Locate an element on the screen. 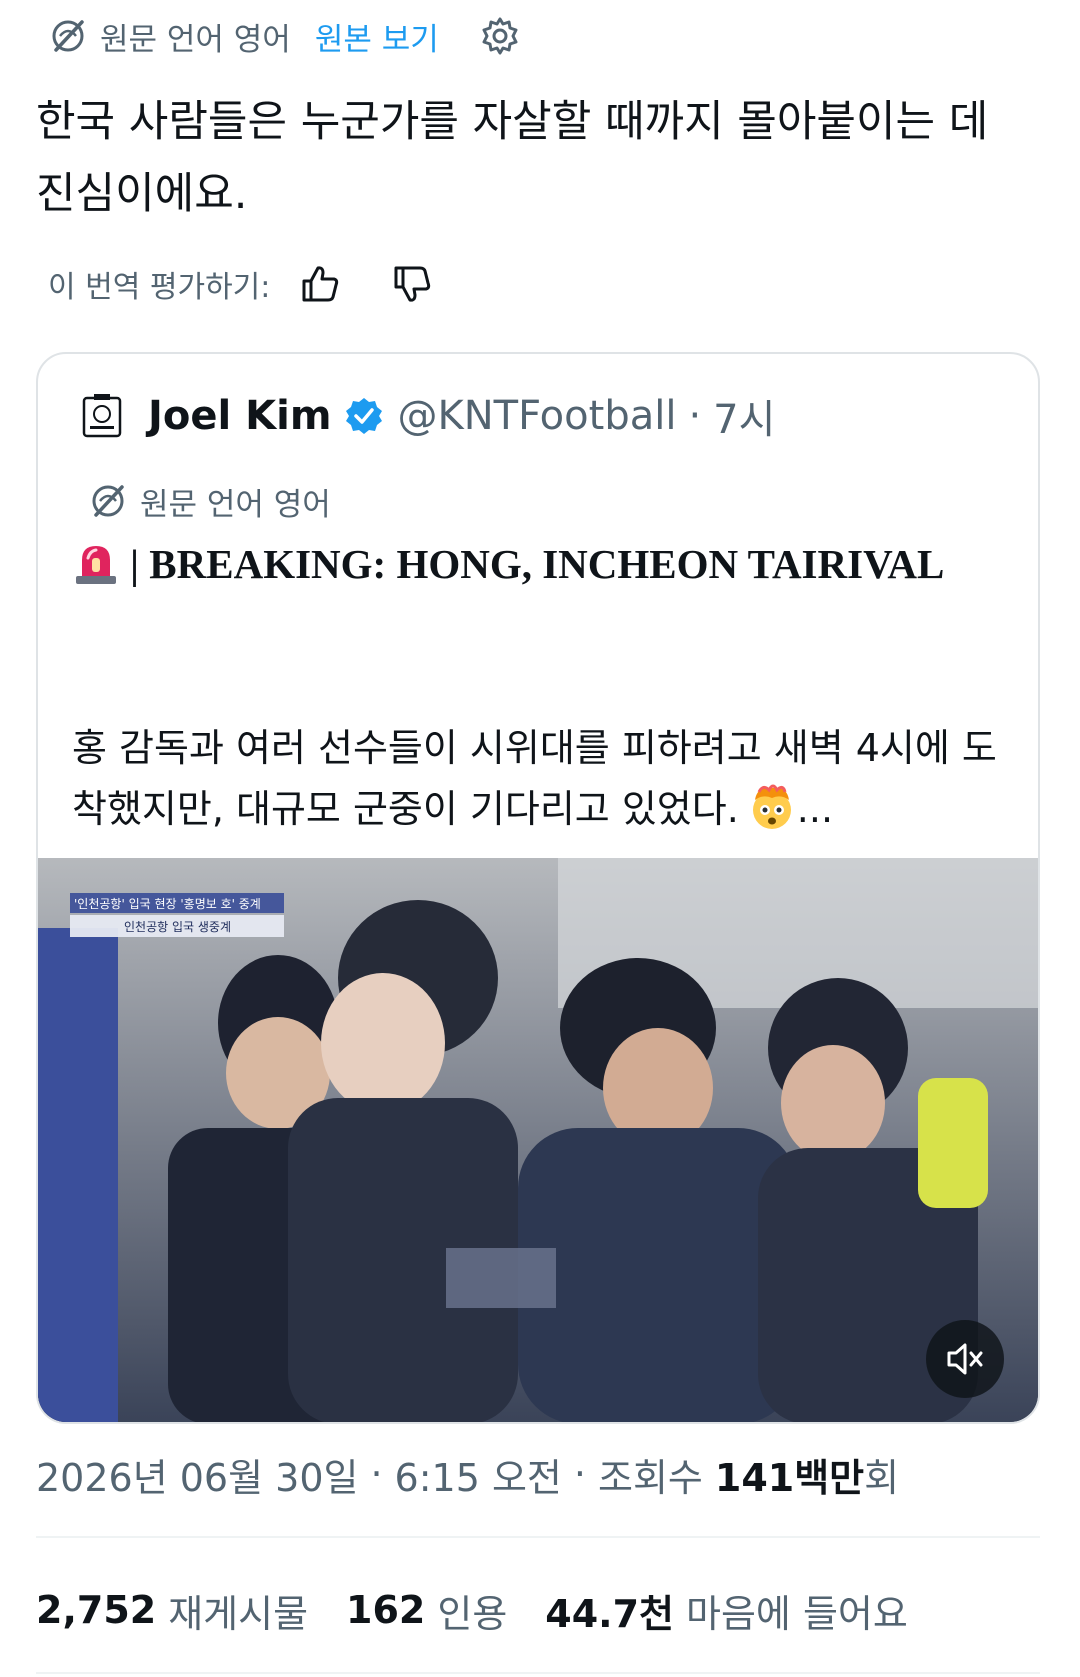  thumbs-down-icon is located at coordinates (412, 284).